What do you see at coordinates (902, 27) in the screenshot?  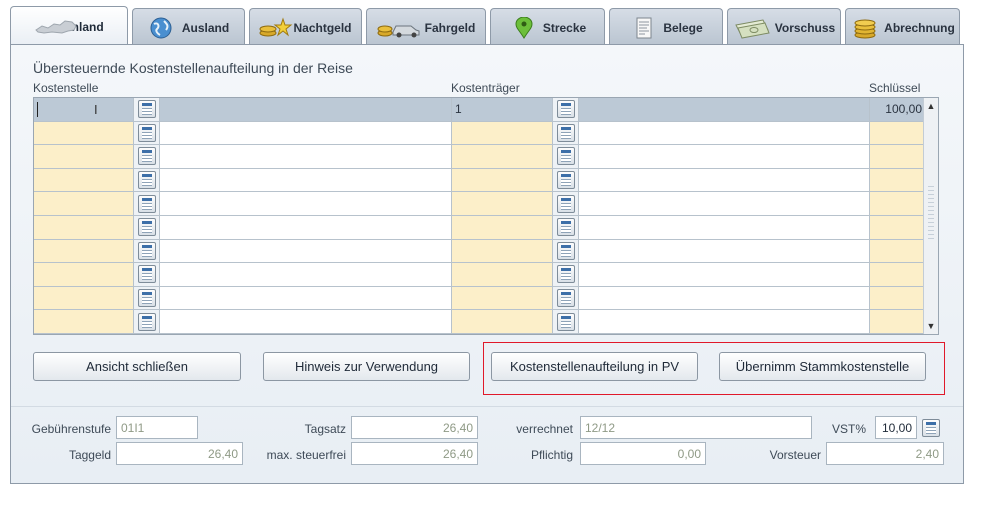 I see `tab-abrechnung: Abrechnung` at bounding box center [902, 27].